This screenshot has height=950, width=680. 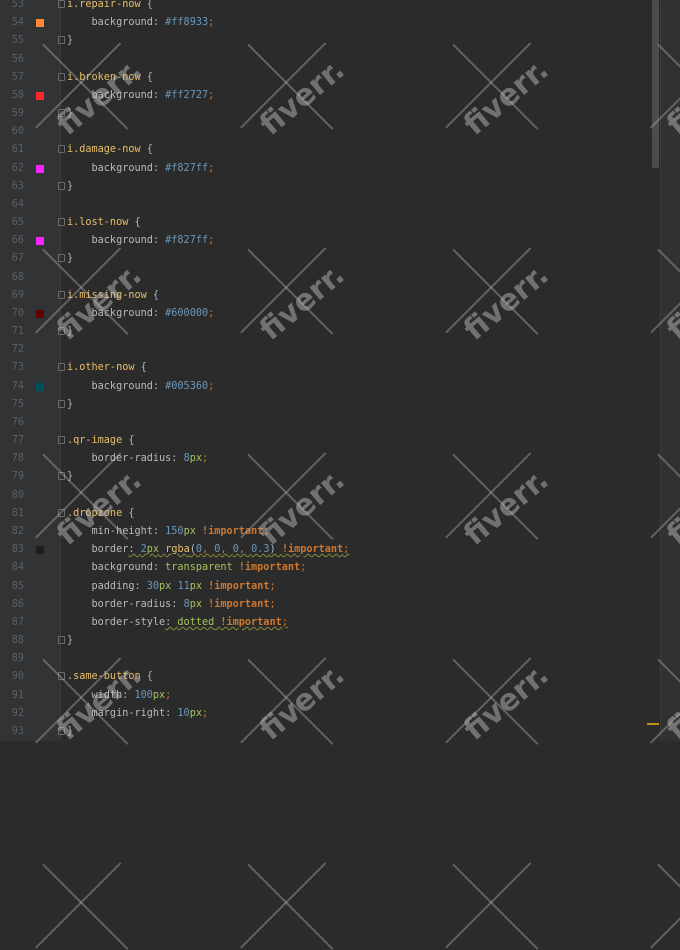 I want to click on code-line: 57 i.broken-now {, so click(x=330, y=78).